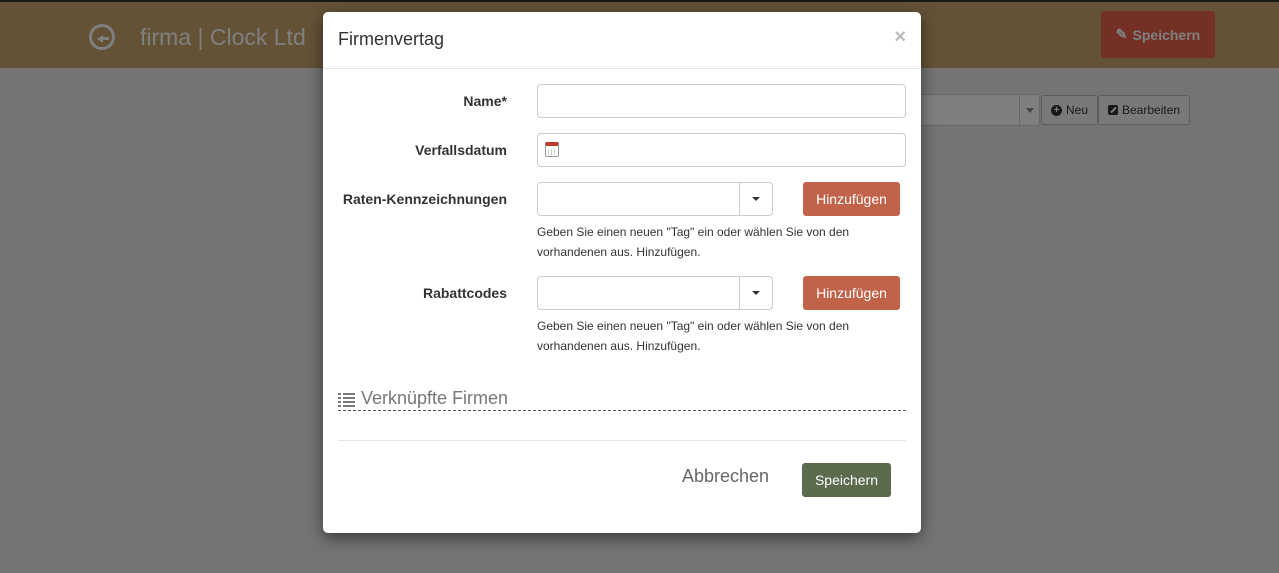 This screenshot has width=1279, height=573. Describe the element at coordinates (485, 101) in the screenshot. I see `name-label: Name*` at that location.